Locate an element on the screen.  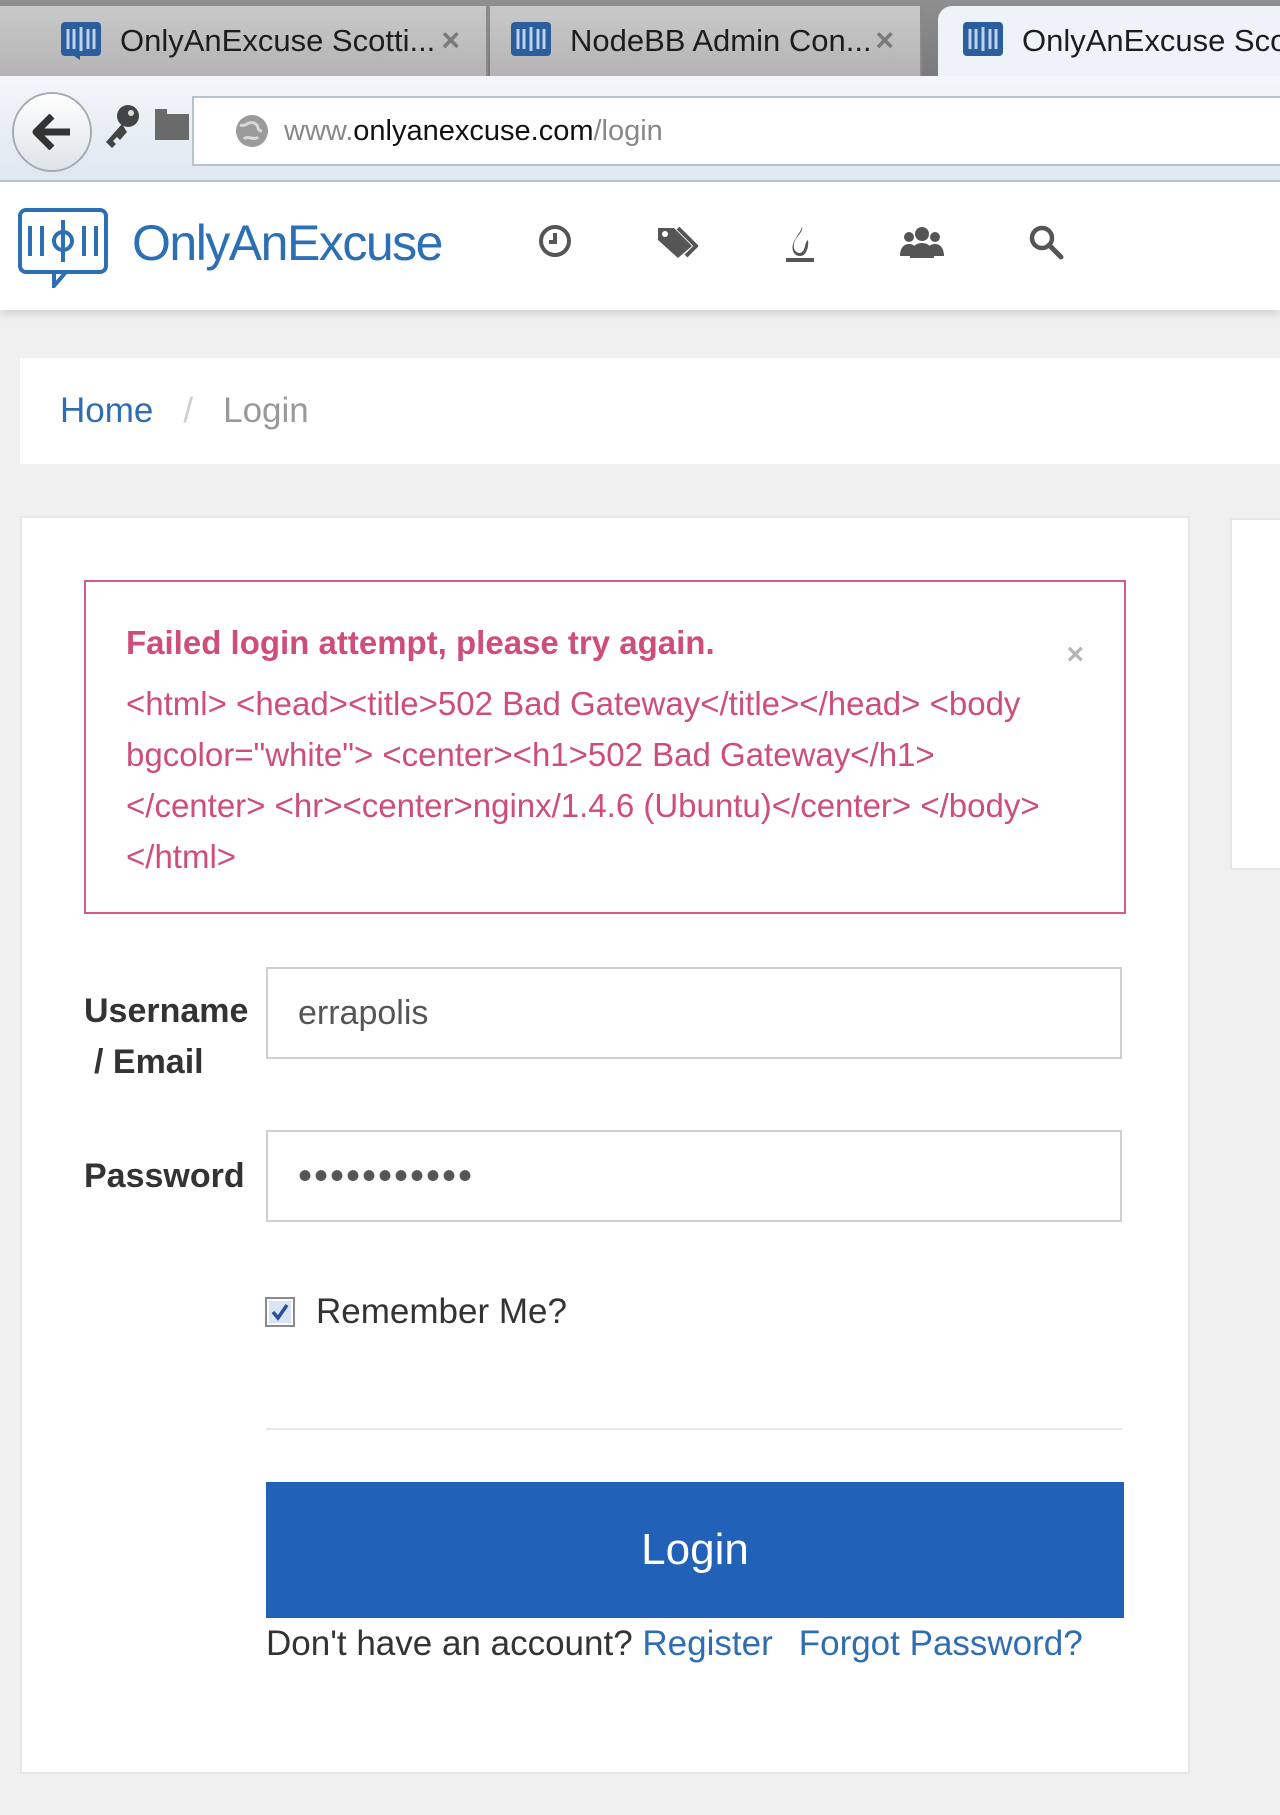
back-button is located at coordinates (52, 132).